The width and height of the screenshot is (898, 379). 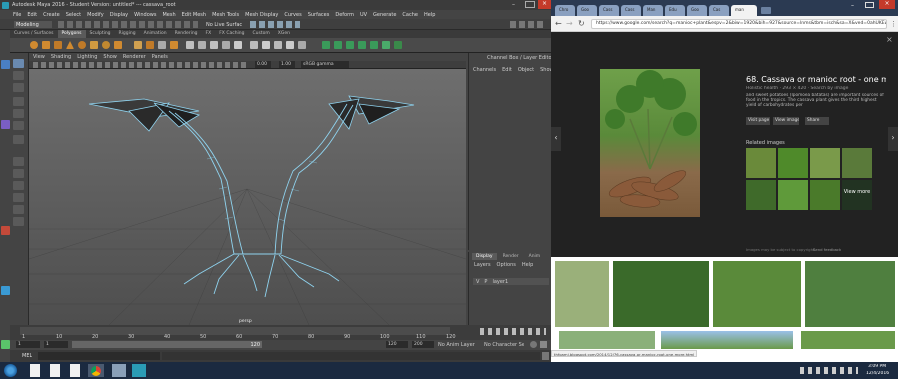 I want to click on menu-show: Show, so click(x=110, y=57).